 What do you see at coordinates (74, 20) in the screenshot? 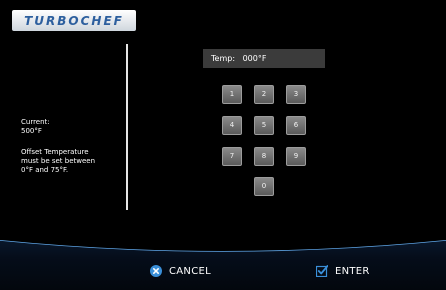
I see `turbochef-logo: TURBOCHEF` at bounding box center [74, 20].